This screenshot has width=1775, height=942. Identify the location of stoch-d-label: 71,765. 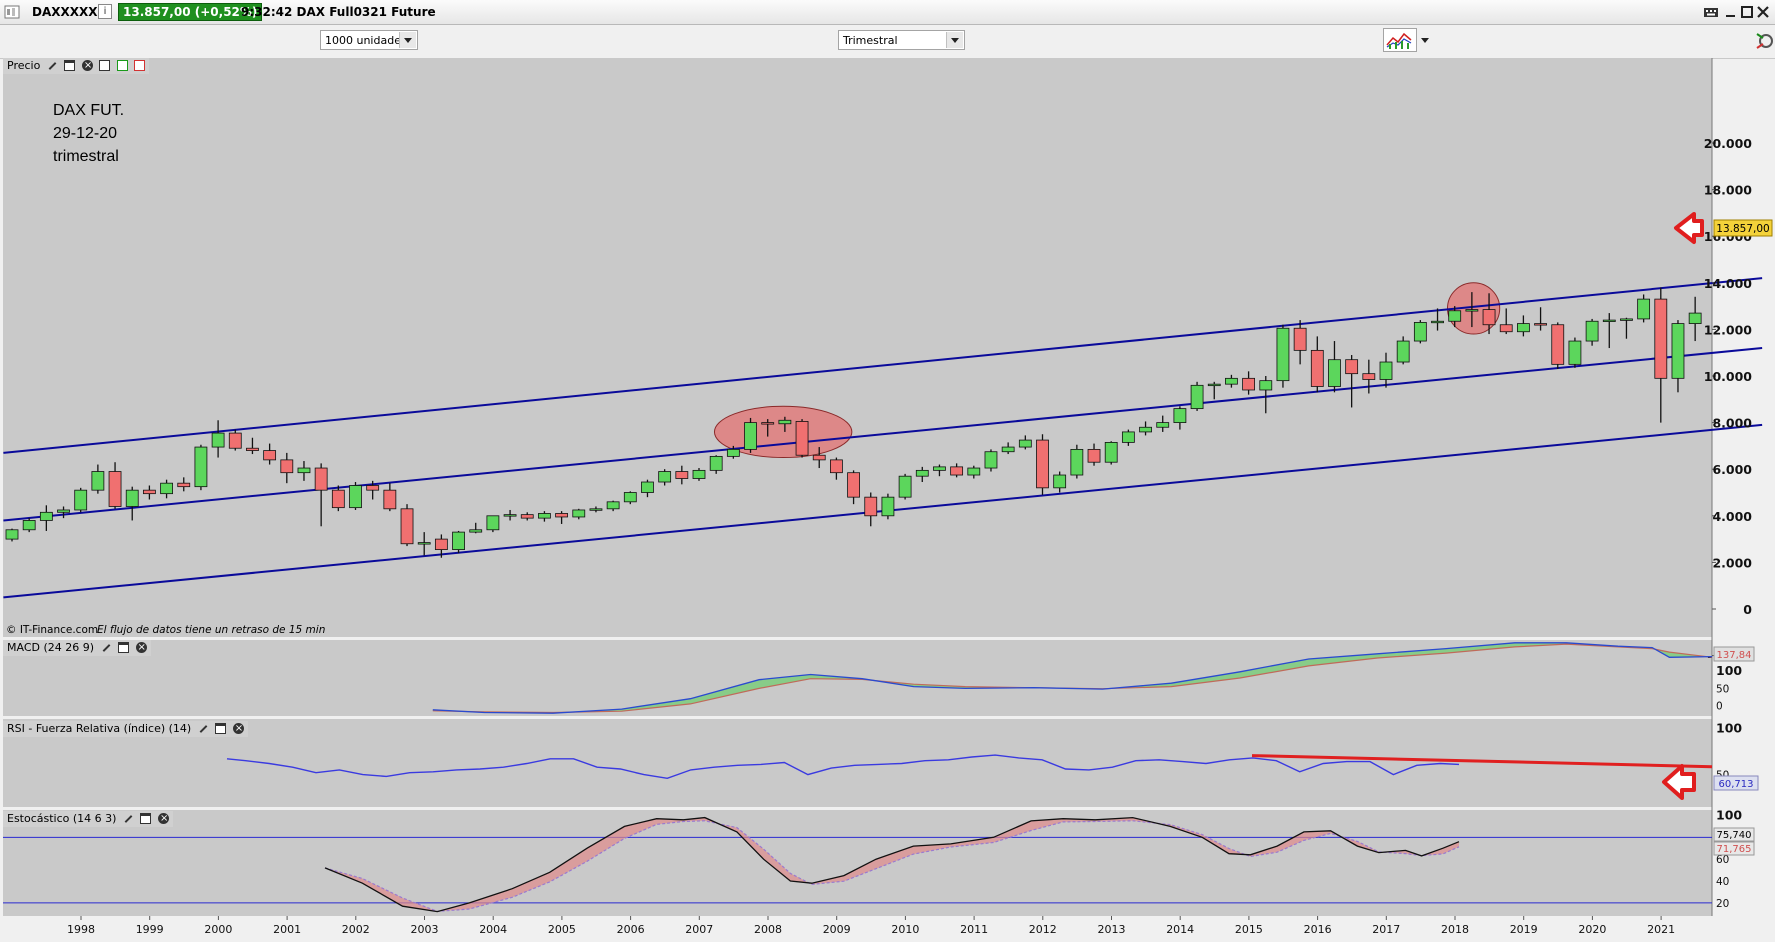
(1734, 849).